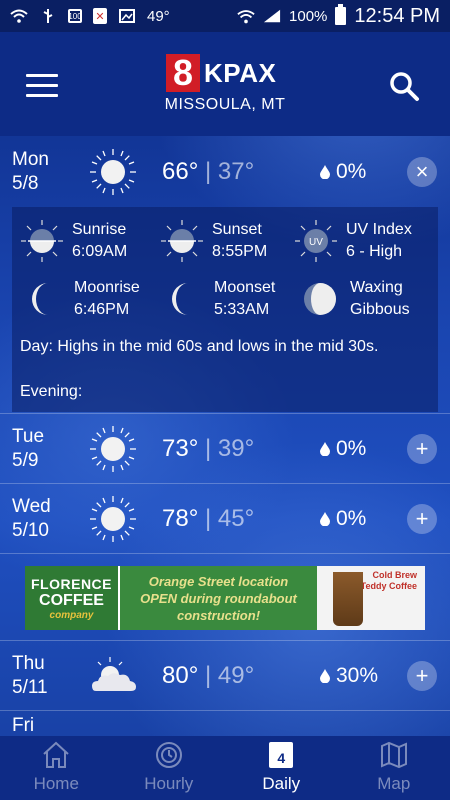  Describe the element at coordinates (23, 725) in the screenshot. I see `day-label: Fri` at that location.